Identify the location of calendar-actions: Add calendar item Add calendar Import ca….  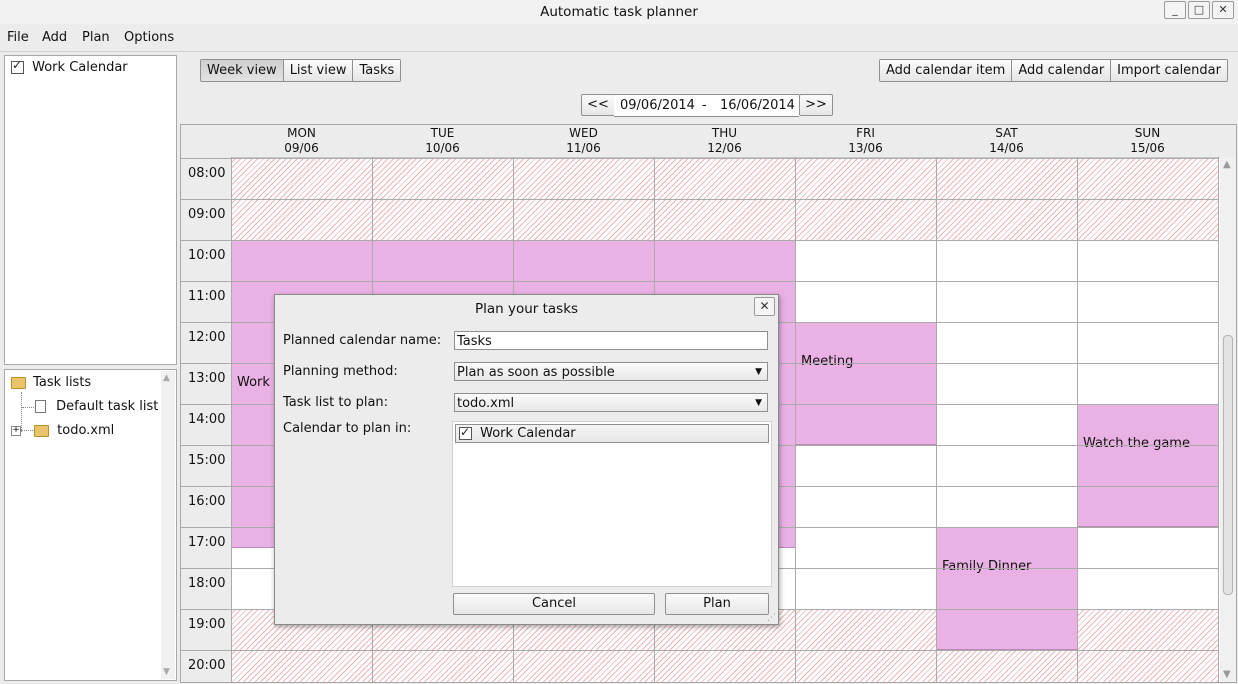
(1053, 70).